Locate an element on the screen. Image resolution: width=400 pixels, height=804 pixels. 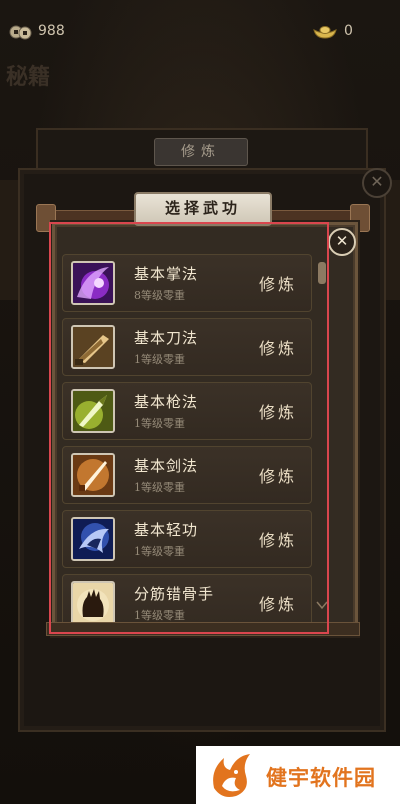
top-status-bar: 988 0 is located at coordinates (200, 33).